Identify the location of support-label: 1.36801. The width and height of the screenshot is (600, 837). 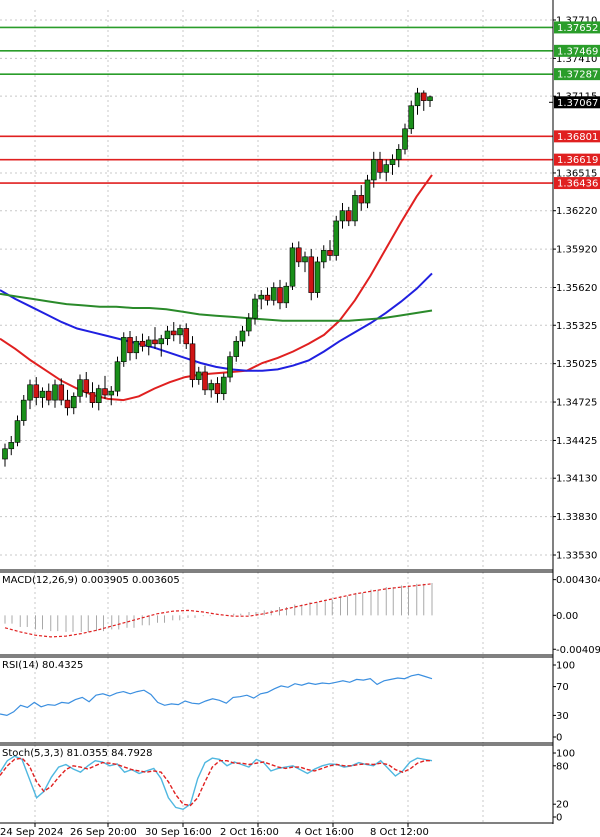
(577, 137).